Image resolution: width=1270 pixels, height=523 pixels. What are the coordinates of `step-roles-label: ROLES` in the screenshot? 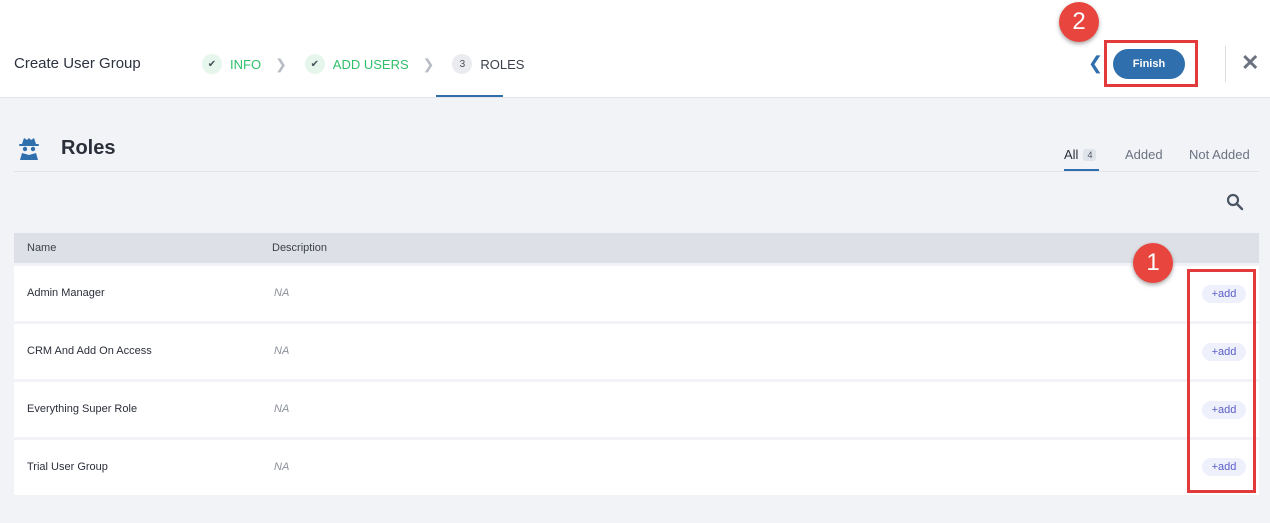 It's located at (502, 64).